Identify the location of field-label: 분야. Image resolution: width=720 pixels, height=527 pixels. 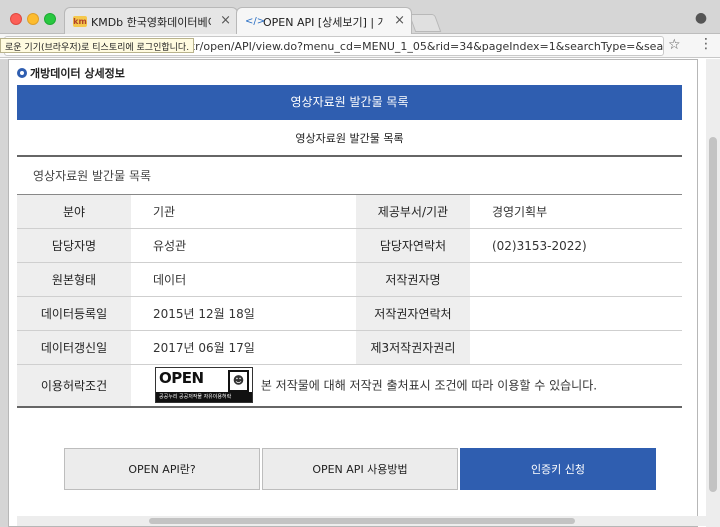
(74, 211).